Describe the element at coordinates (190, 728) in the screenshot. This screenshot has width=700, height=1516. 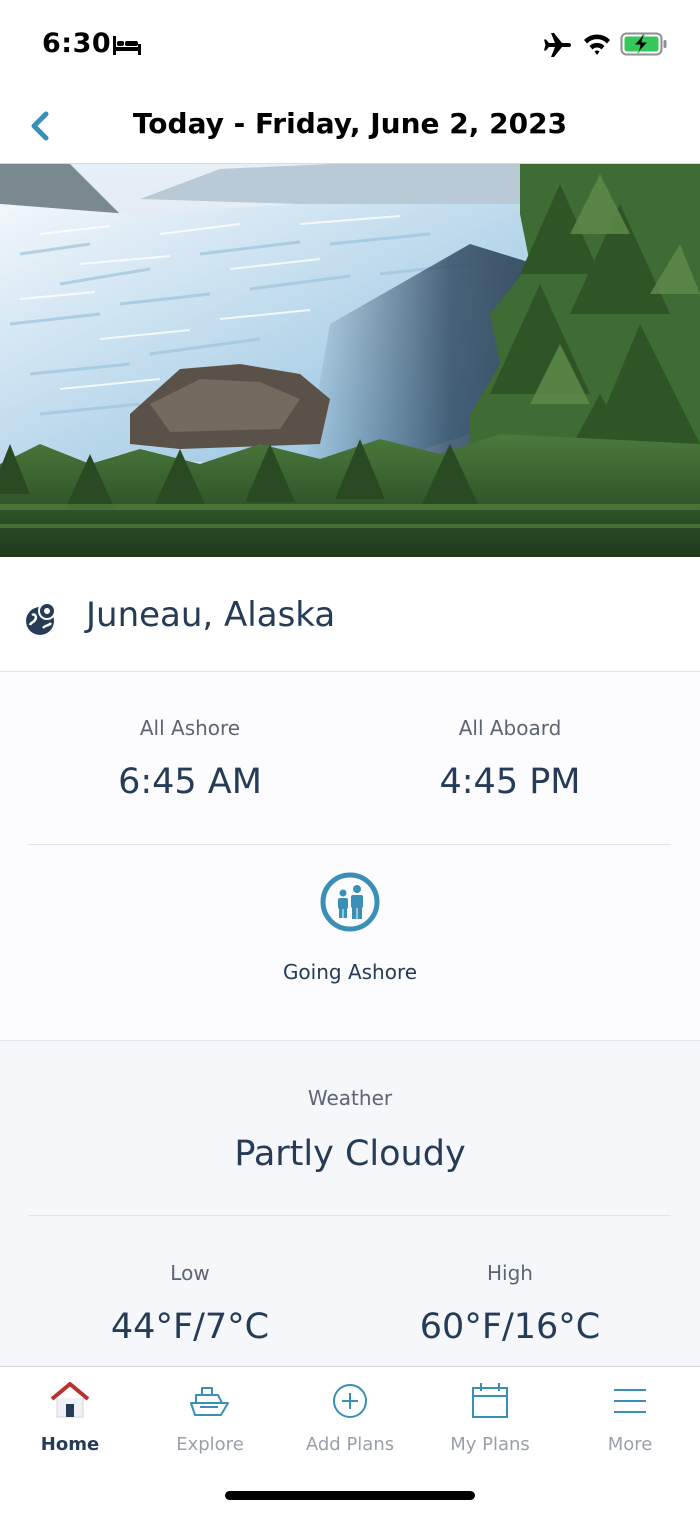
I see `all-ashore-label: All Ashore` at that location.